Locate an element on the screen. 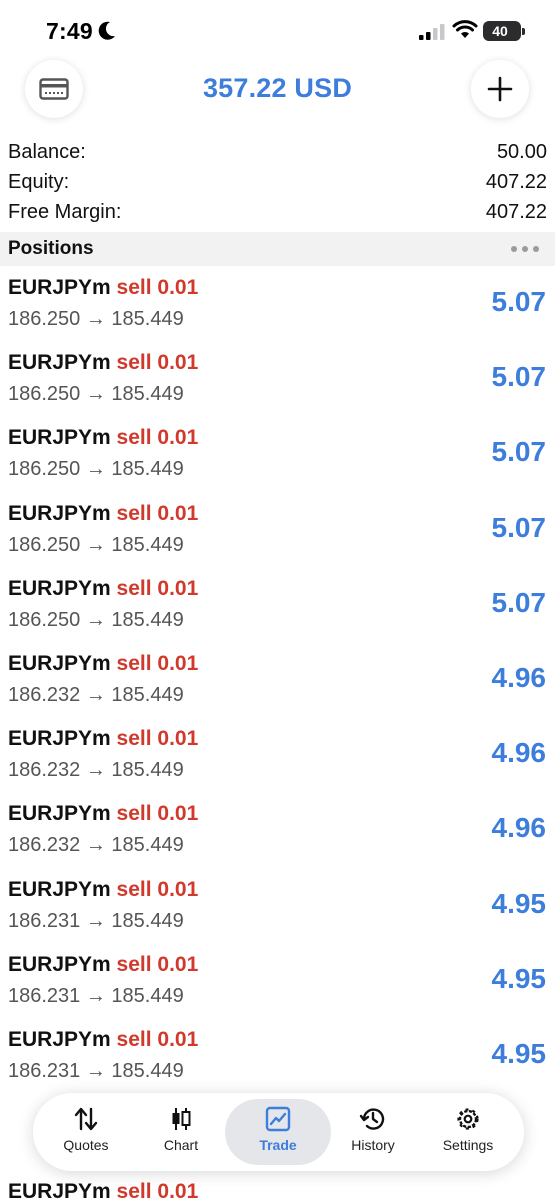  tab-settings-label: Settings is located at coordinates (468, 1145).